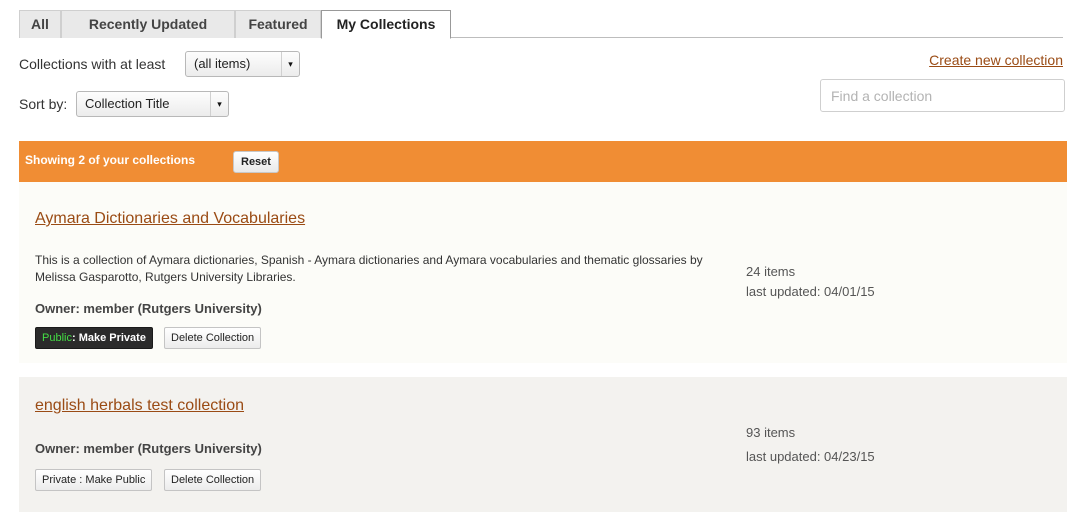 The height and width of the screenshot is (523, 1067). I want to click on visibility-action: : Make Private, so click(108, 338).